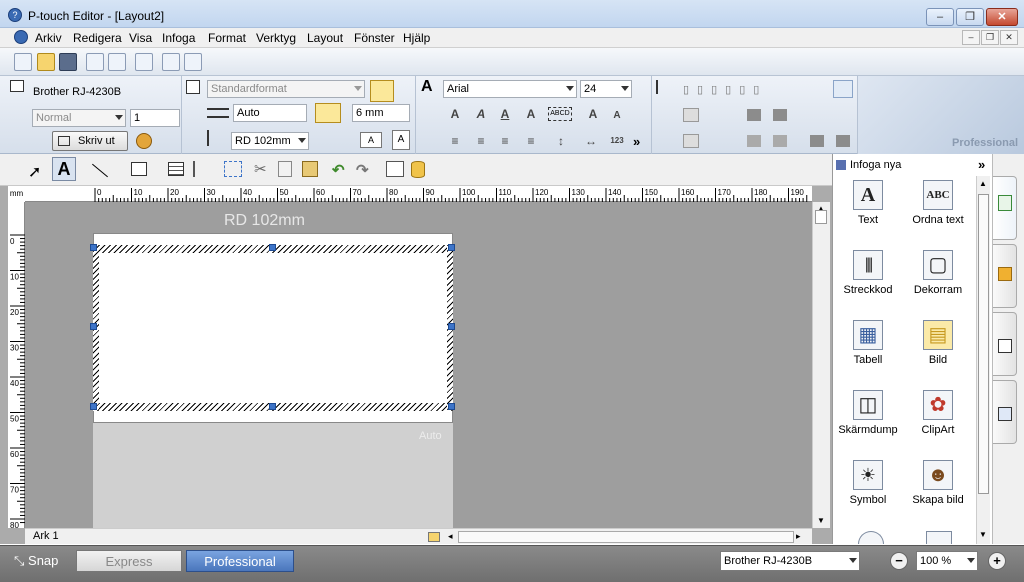  I want to click on zoom-select: 100 %, so click(947, 561).